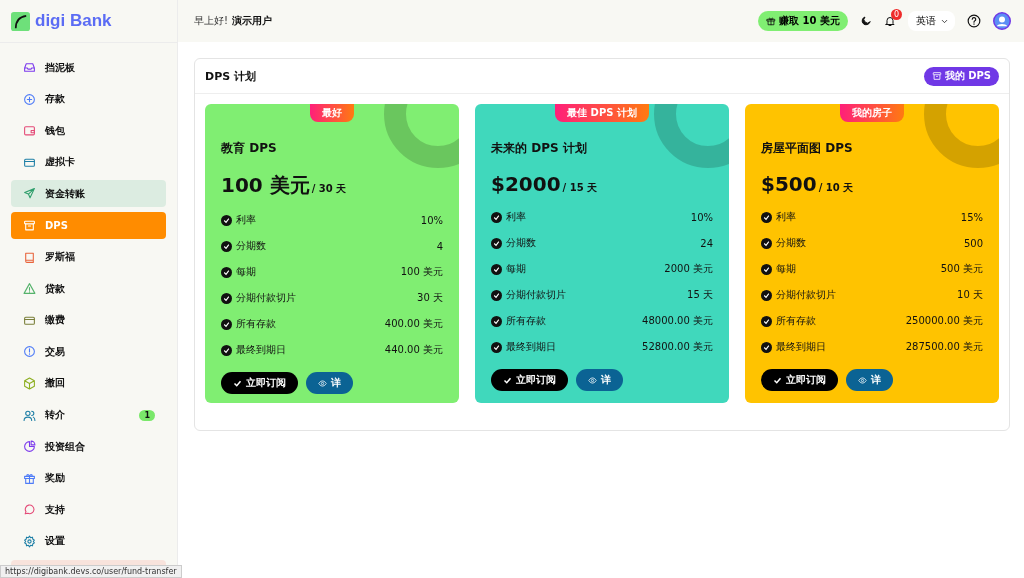 The width and height of the screenshot is (1024, 578). What do you see at coordinates (836, 188) in the screenshot?
I see `plan-period: / 10 天` at bounding box center [836, 188].